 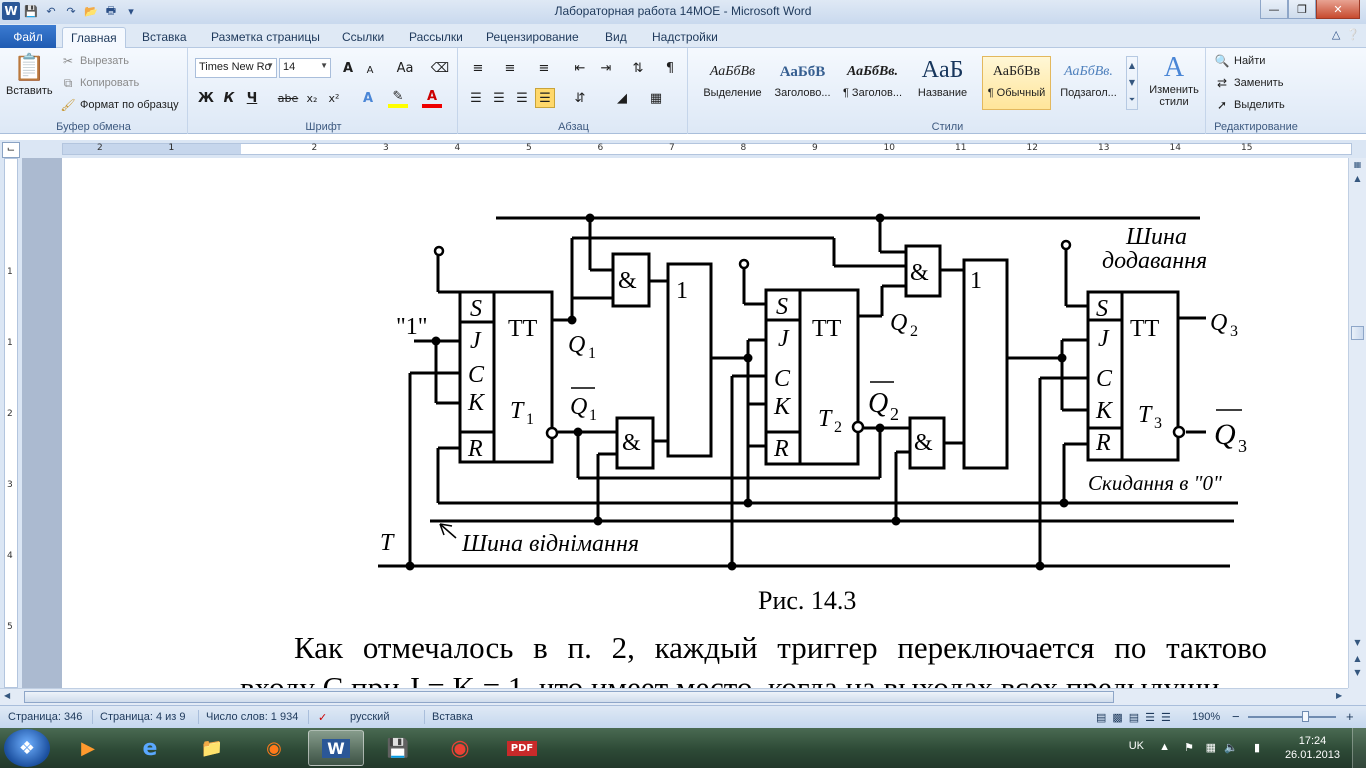 I want to click on t1-j-label: J, so click(x=476, y=341).